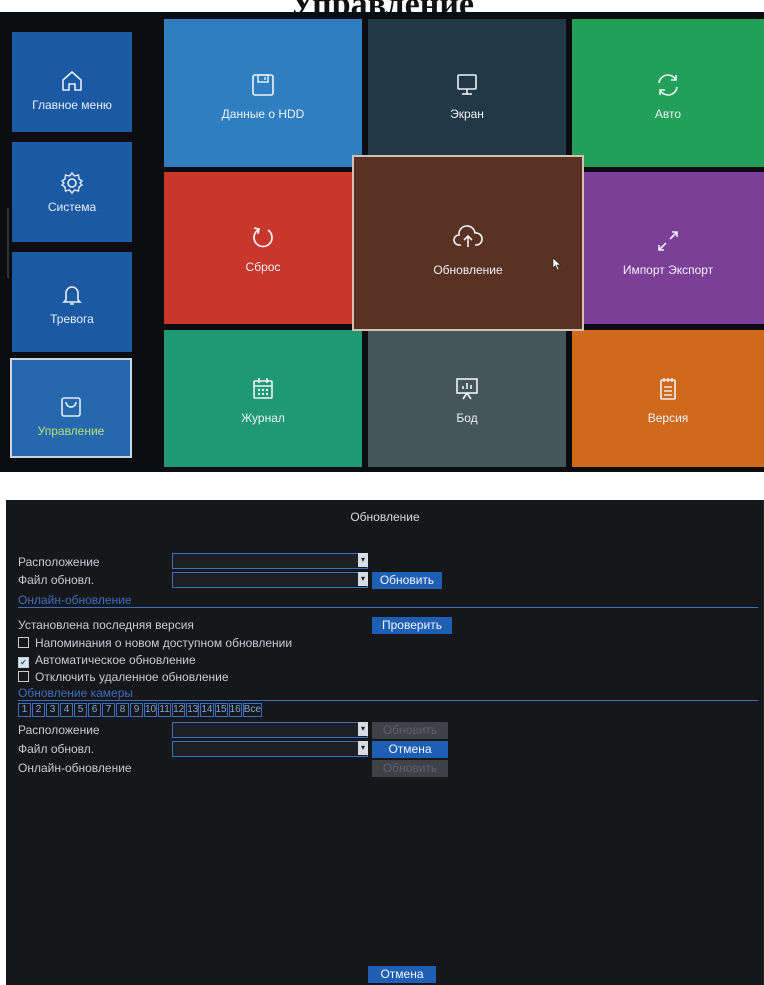 Image resolution: width=764 pixels, height=985 pixels. I want to click on floppy-icon, so click(263, 85).